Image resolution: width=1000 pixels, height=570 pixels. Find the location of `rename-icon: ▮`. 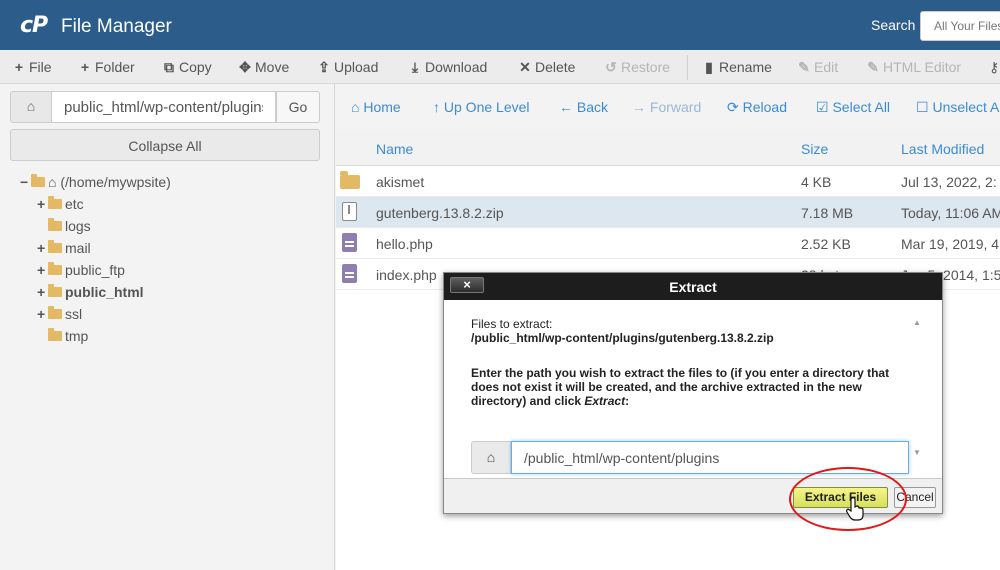

rename-icon: ▮ is located at coordinates (709, 67).